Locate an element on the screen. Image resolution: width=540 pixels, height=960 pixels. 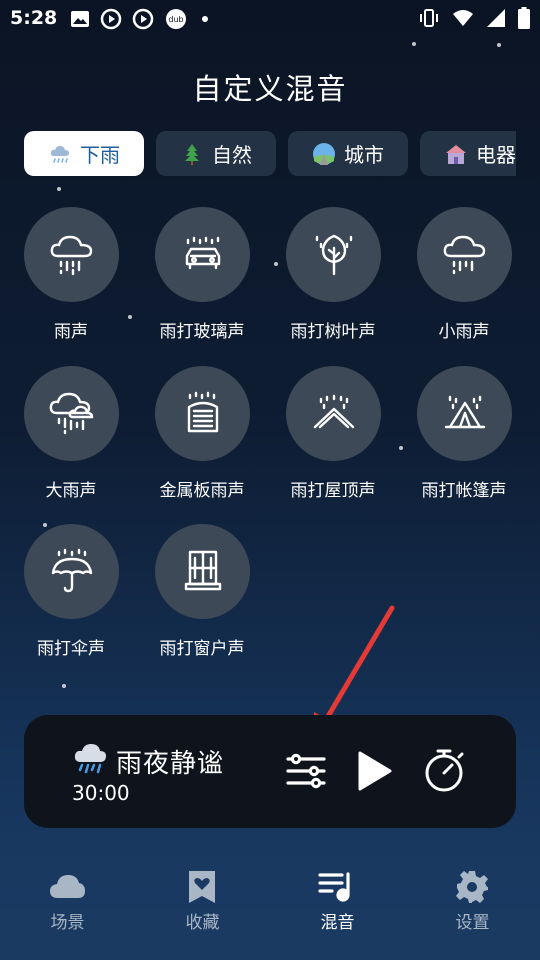
heavy-rain-icon is located at coordinates (71, 413).